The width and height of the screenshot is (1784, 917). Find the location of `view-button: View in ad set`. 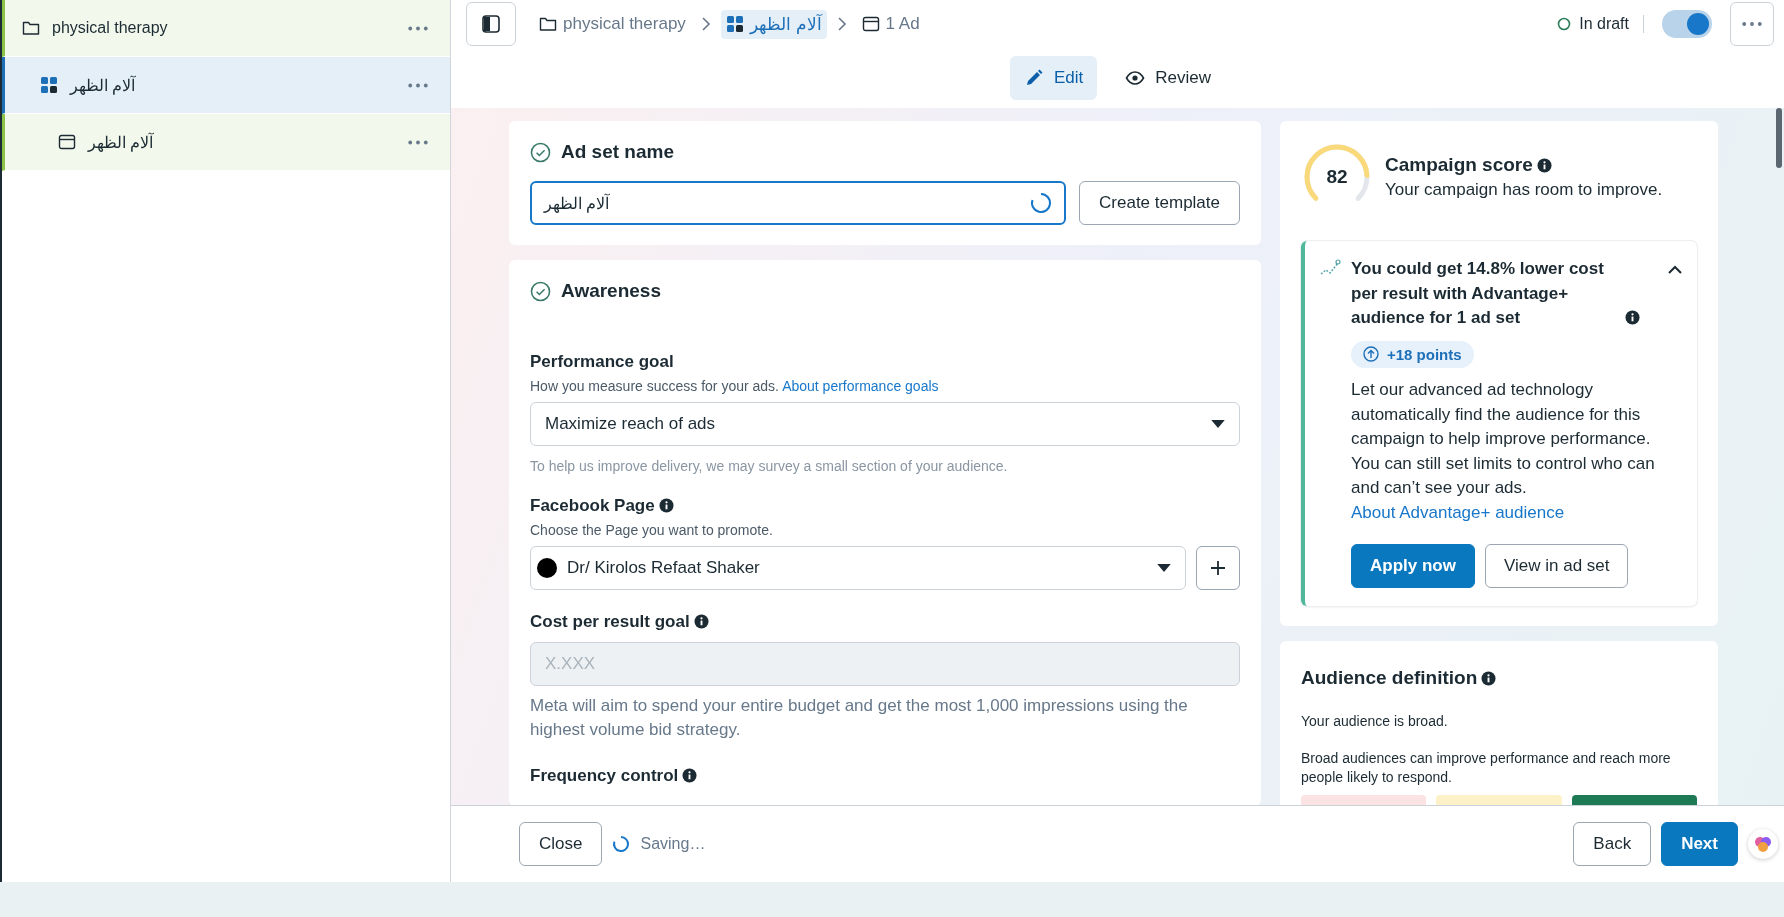

view-button: View in ad set is located at coordinates (1556, 565).